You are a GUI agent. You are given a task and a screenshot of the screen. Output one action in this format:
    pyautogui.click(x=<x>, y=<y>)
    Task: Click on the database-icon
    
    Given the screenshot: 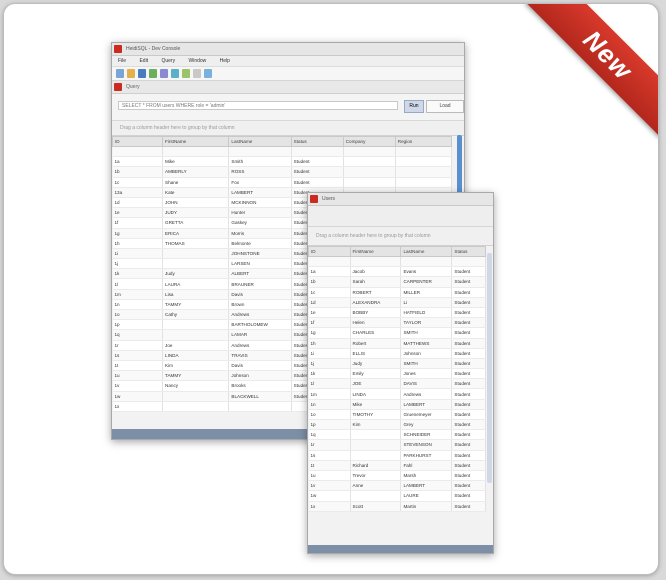 What is the action you would take?
    pyautogui.click(x=164, y=73)
    